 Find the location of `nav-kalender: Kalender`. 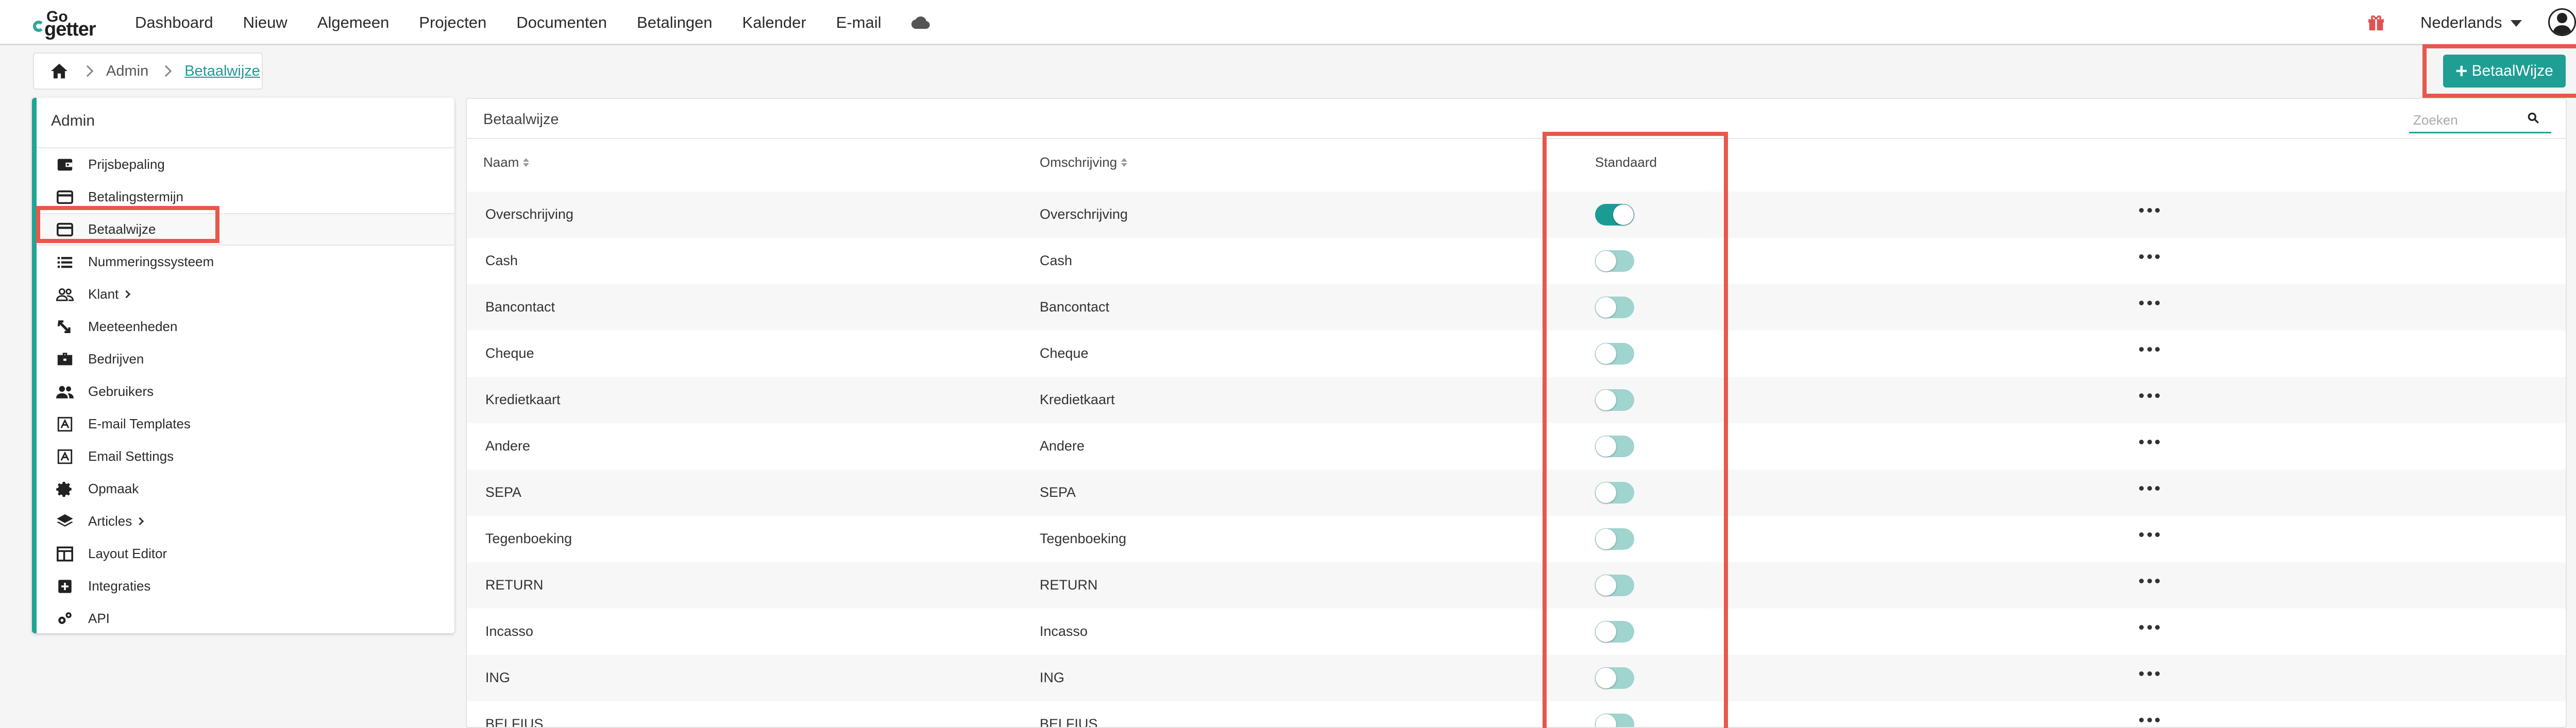

nav-kalender: Kalender is located at coordinates (774, 22).